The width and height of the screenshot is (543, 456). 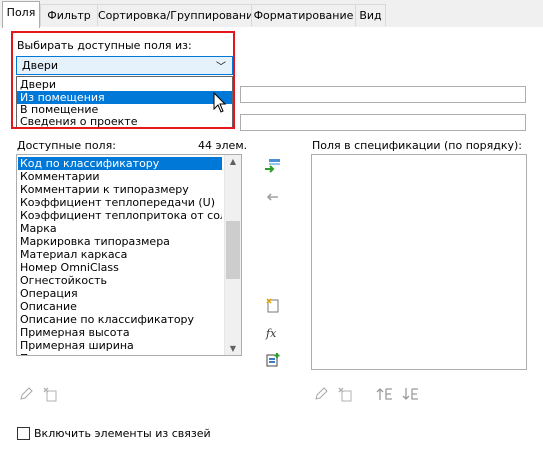 I want to click on calculated-value-icon: fx, so click(x=273, y=333).